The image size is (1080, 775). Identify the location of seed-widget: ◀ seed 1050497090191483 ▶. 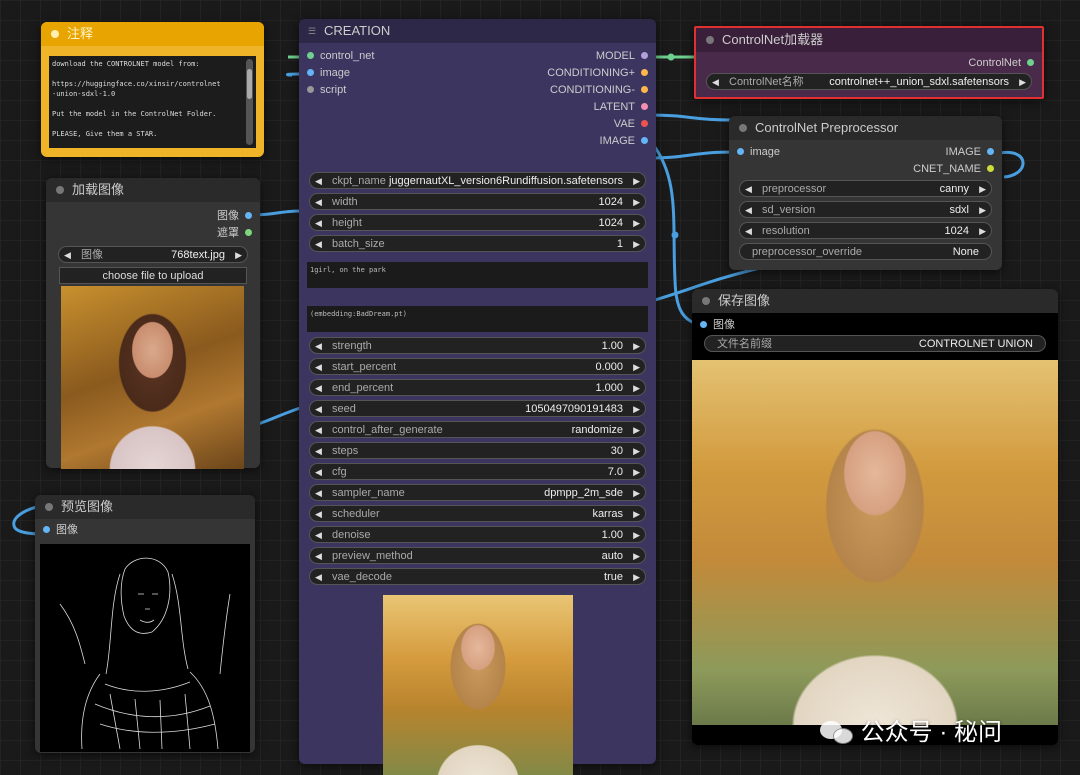
(477, 408).